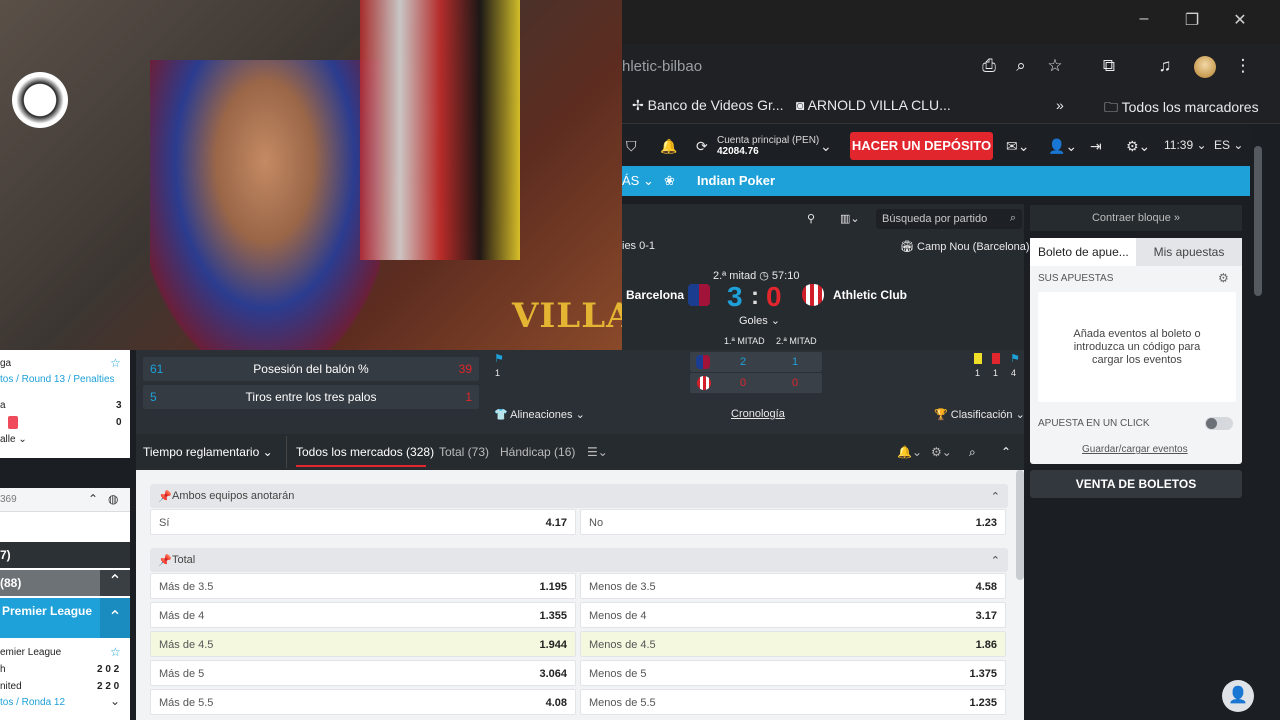 The height and width of the screenshot is (720, 1280). What do you see at coordinates (921, 146) in the screenshot?
I see `deposit-button: HACER UN DEPÓSITO` at bounding box center [921, 146].